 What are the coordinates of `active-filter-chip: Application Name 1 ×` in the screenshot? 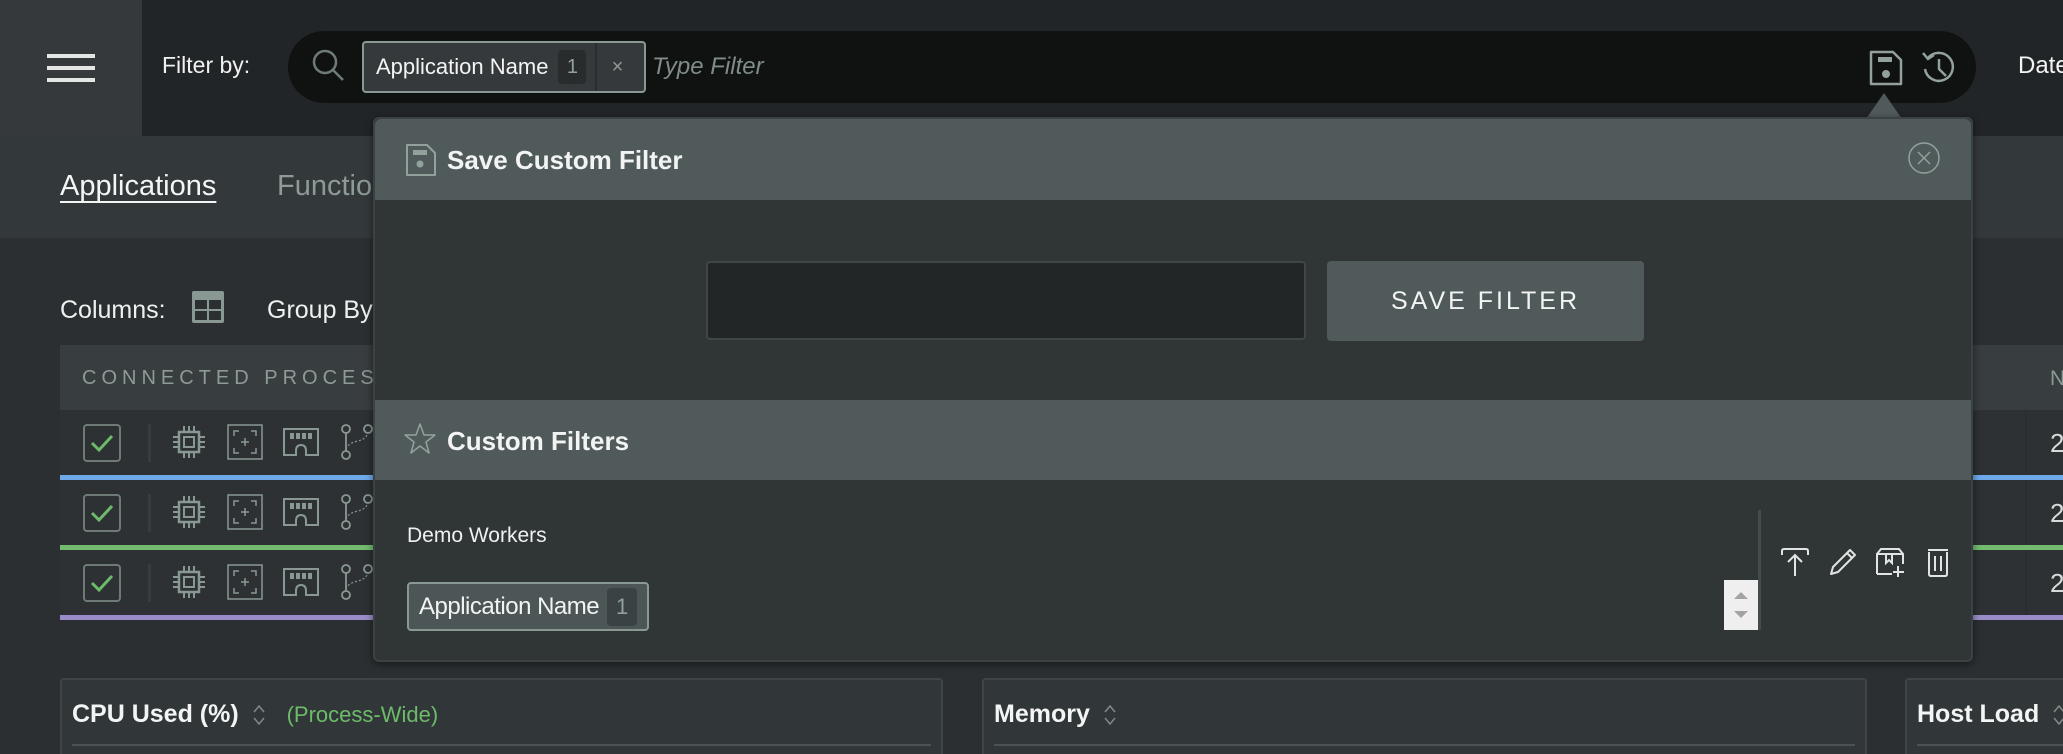 It's located at (504, 67).